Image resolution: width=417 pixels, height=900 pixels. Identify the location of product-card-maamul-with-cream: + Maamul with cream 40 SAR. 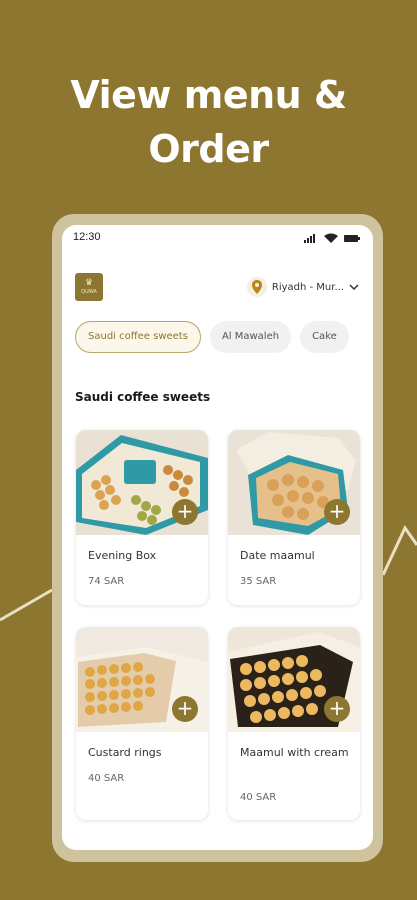
(294, 723).